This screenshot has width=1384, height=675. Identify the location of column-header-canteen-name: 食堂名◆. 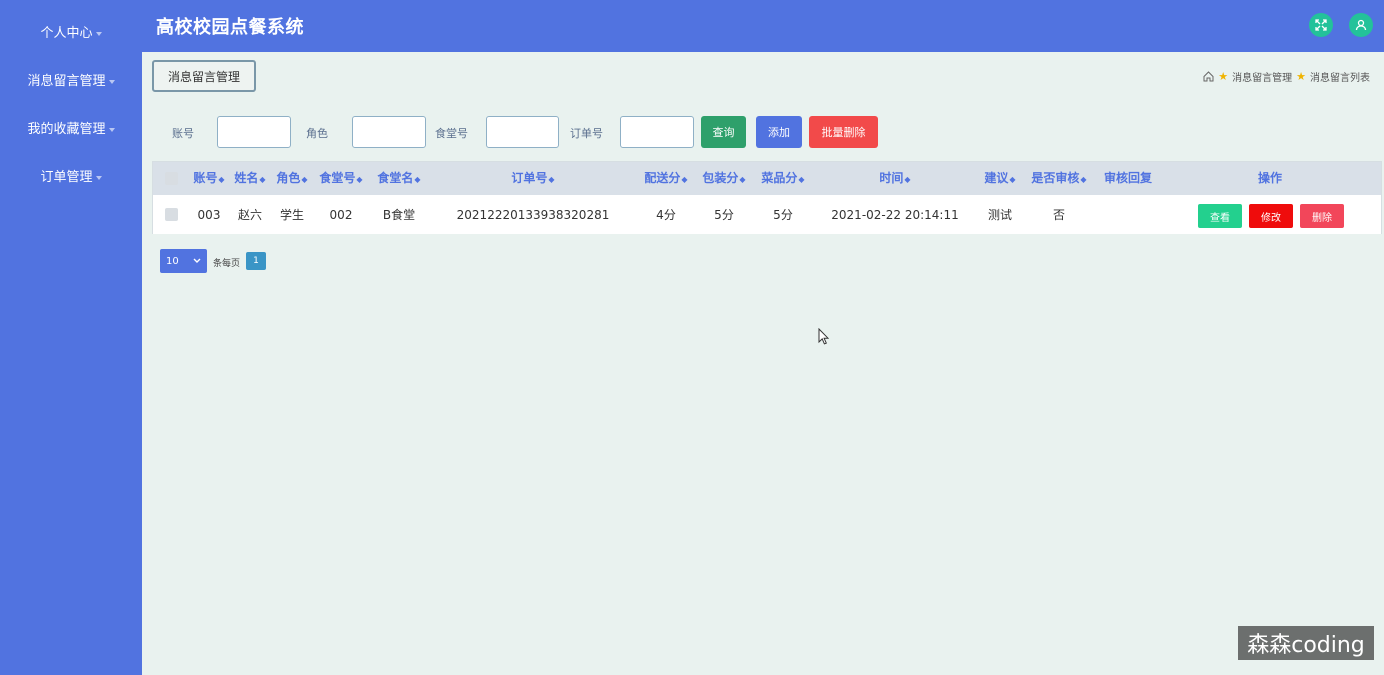
(398, 179).